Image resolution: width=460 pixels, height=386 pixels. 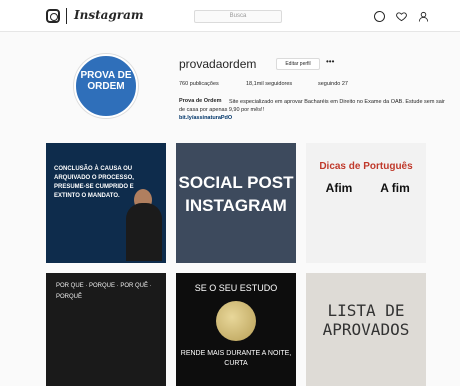 I want to click on logo-divider, so click(x=66, y=16).